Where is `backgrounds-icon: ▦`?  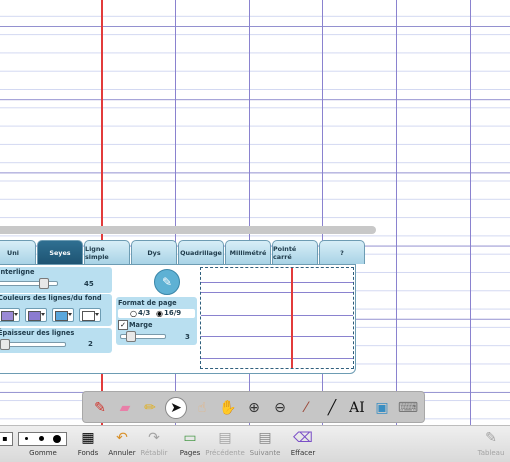 backgrounds-icon: ▦ is located at coordinates (88, 438).